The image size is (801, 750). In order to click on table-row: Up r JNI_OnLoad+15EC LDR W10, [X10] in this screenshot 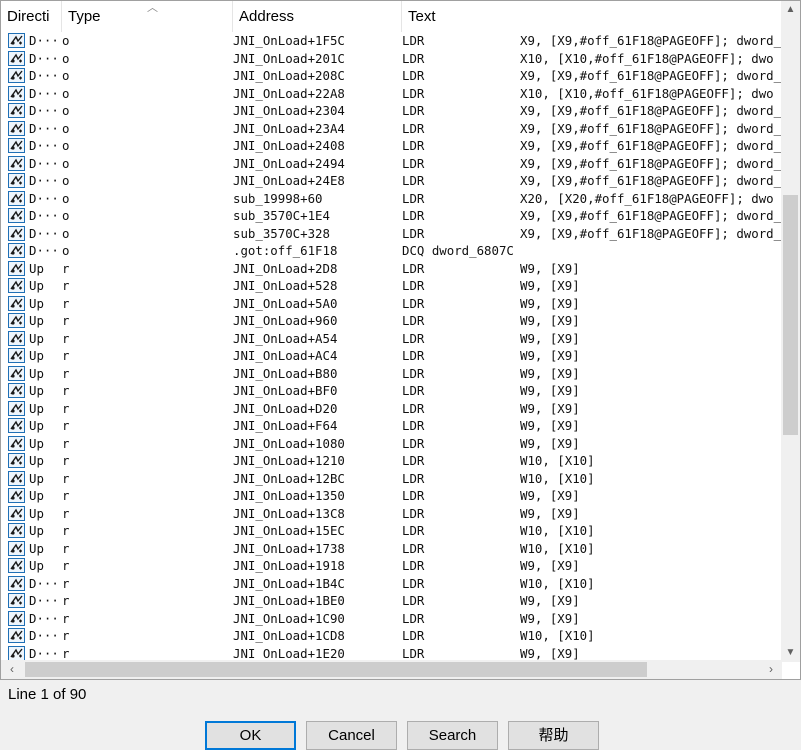, I will do `click(391, 531)`.